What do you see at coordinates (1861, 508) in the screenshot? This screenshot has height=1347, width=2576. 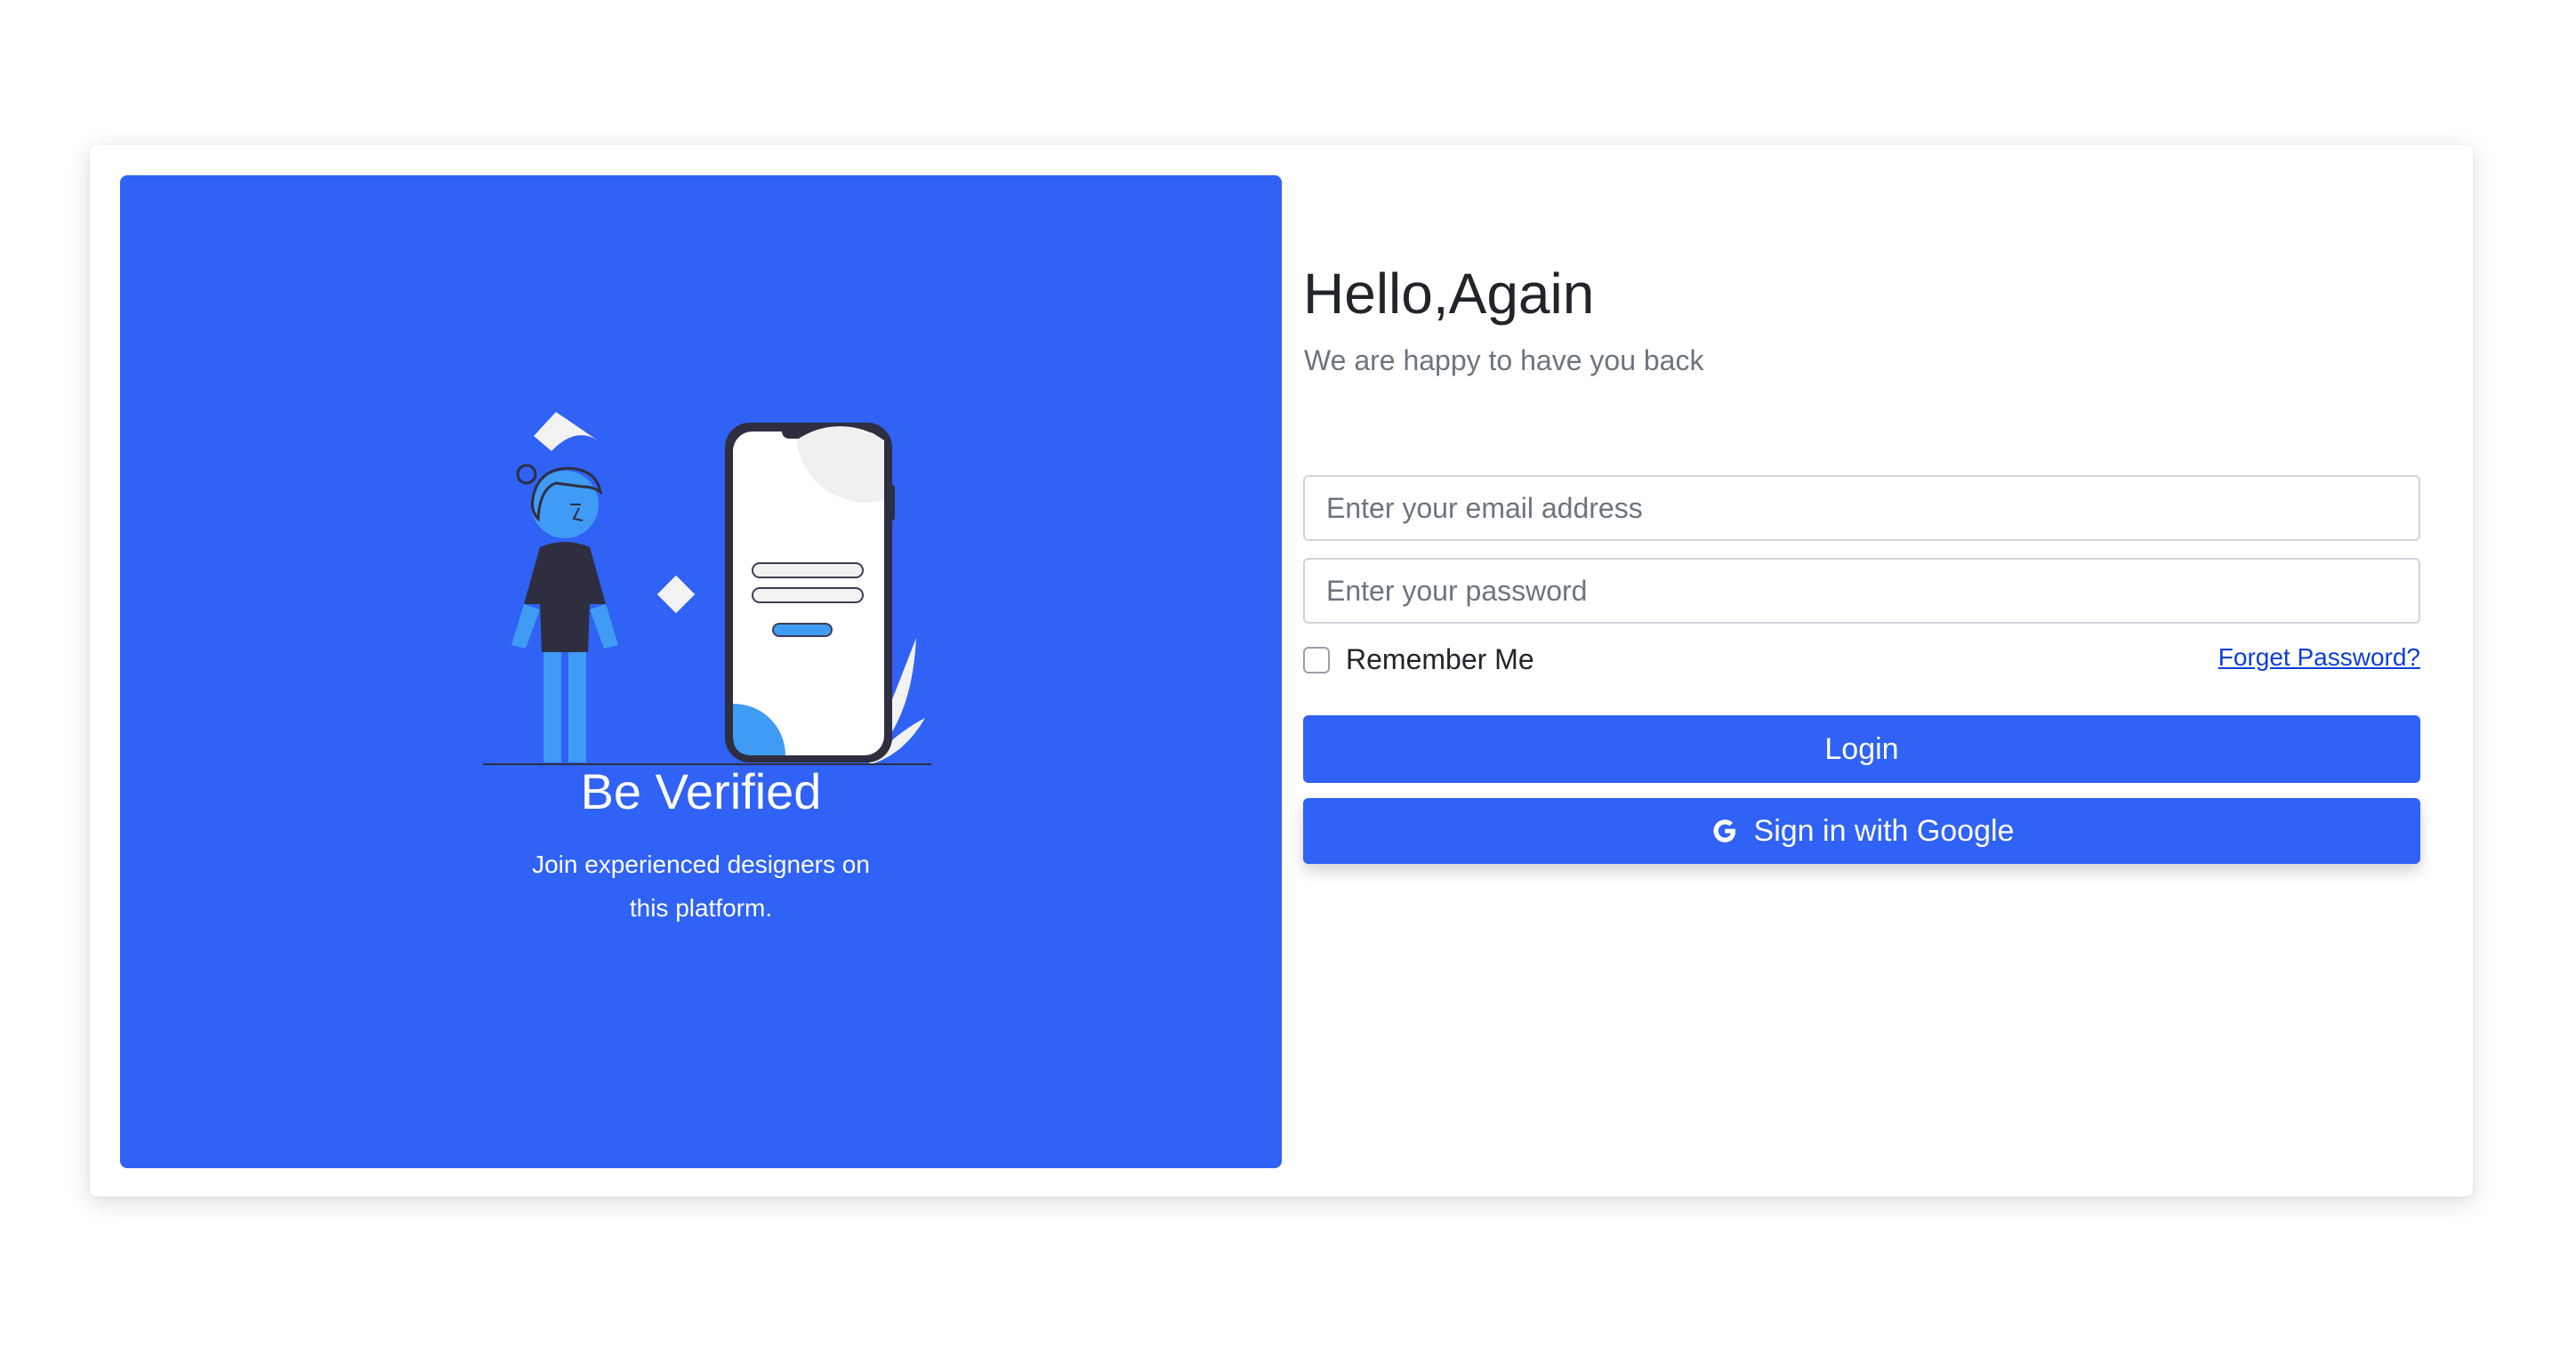 I see `email-input` at bounding box center [1861, 508].